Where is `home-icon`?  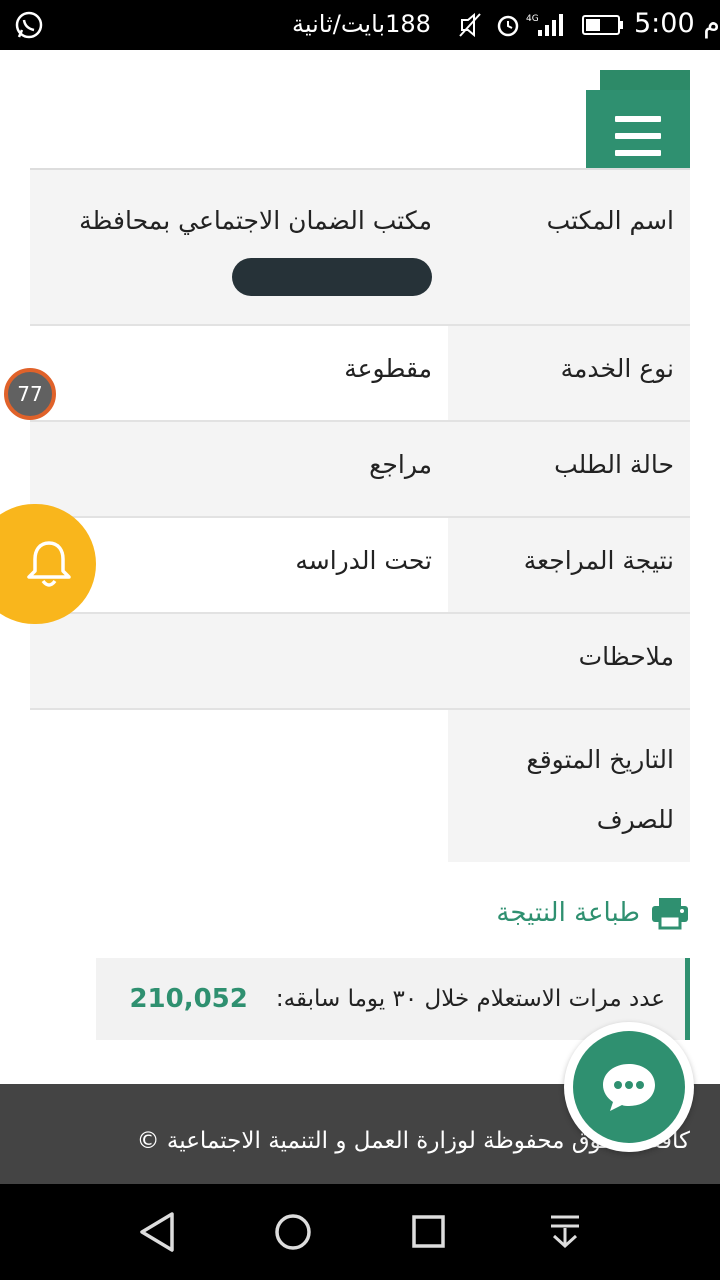 home-icon is located at coordinates (293, 1232).